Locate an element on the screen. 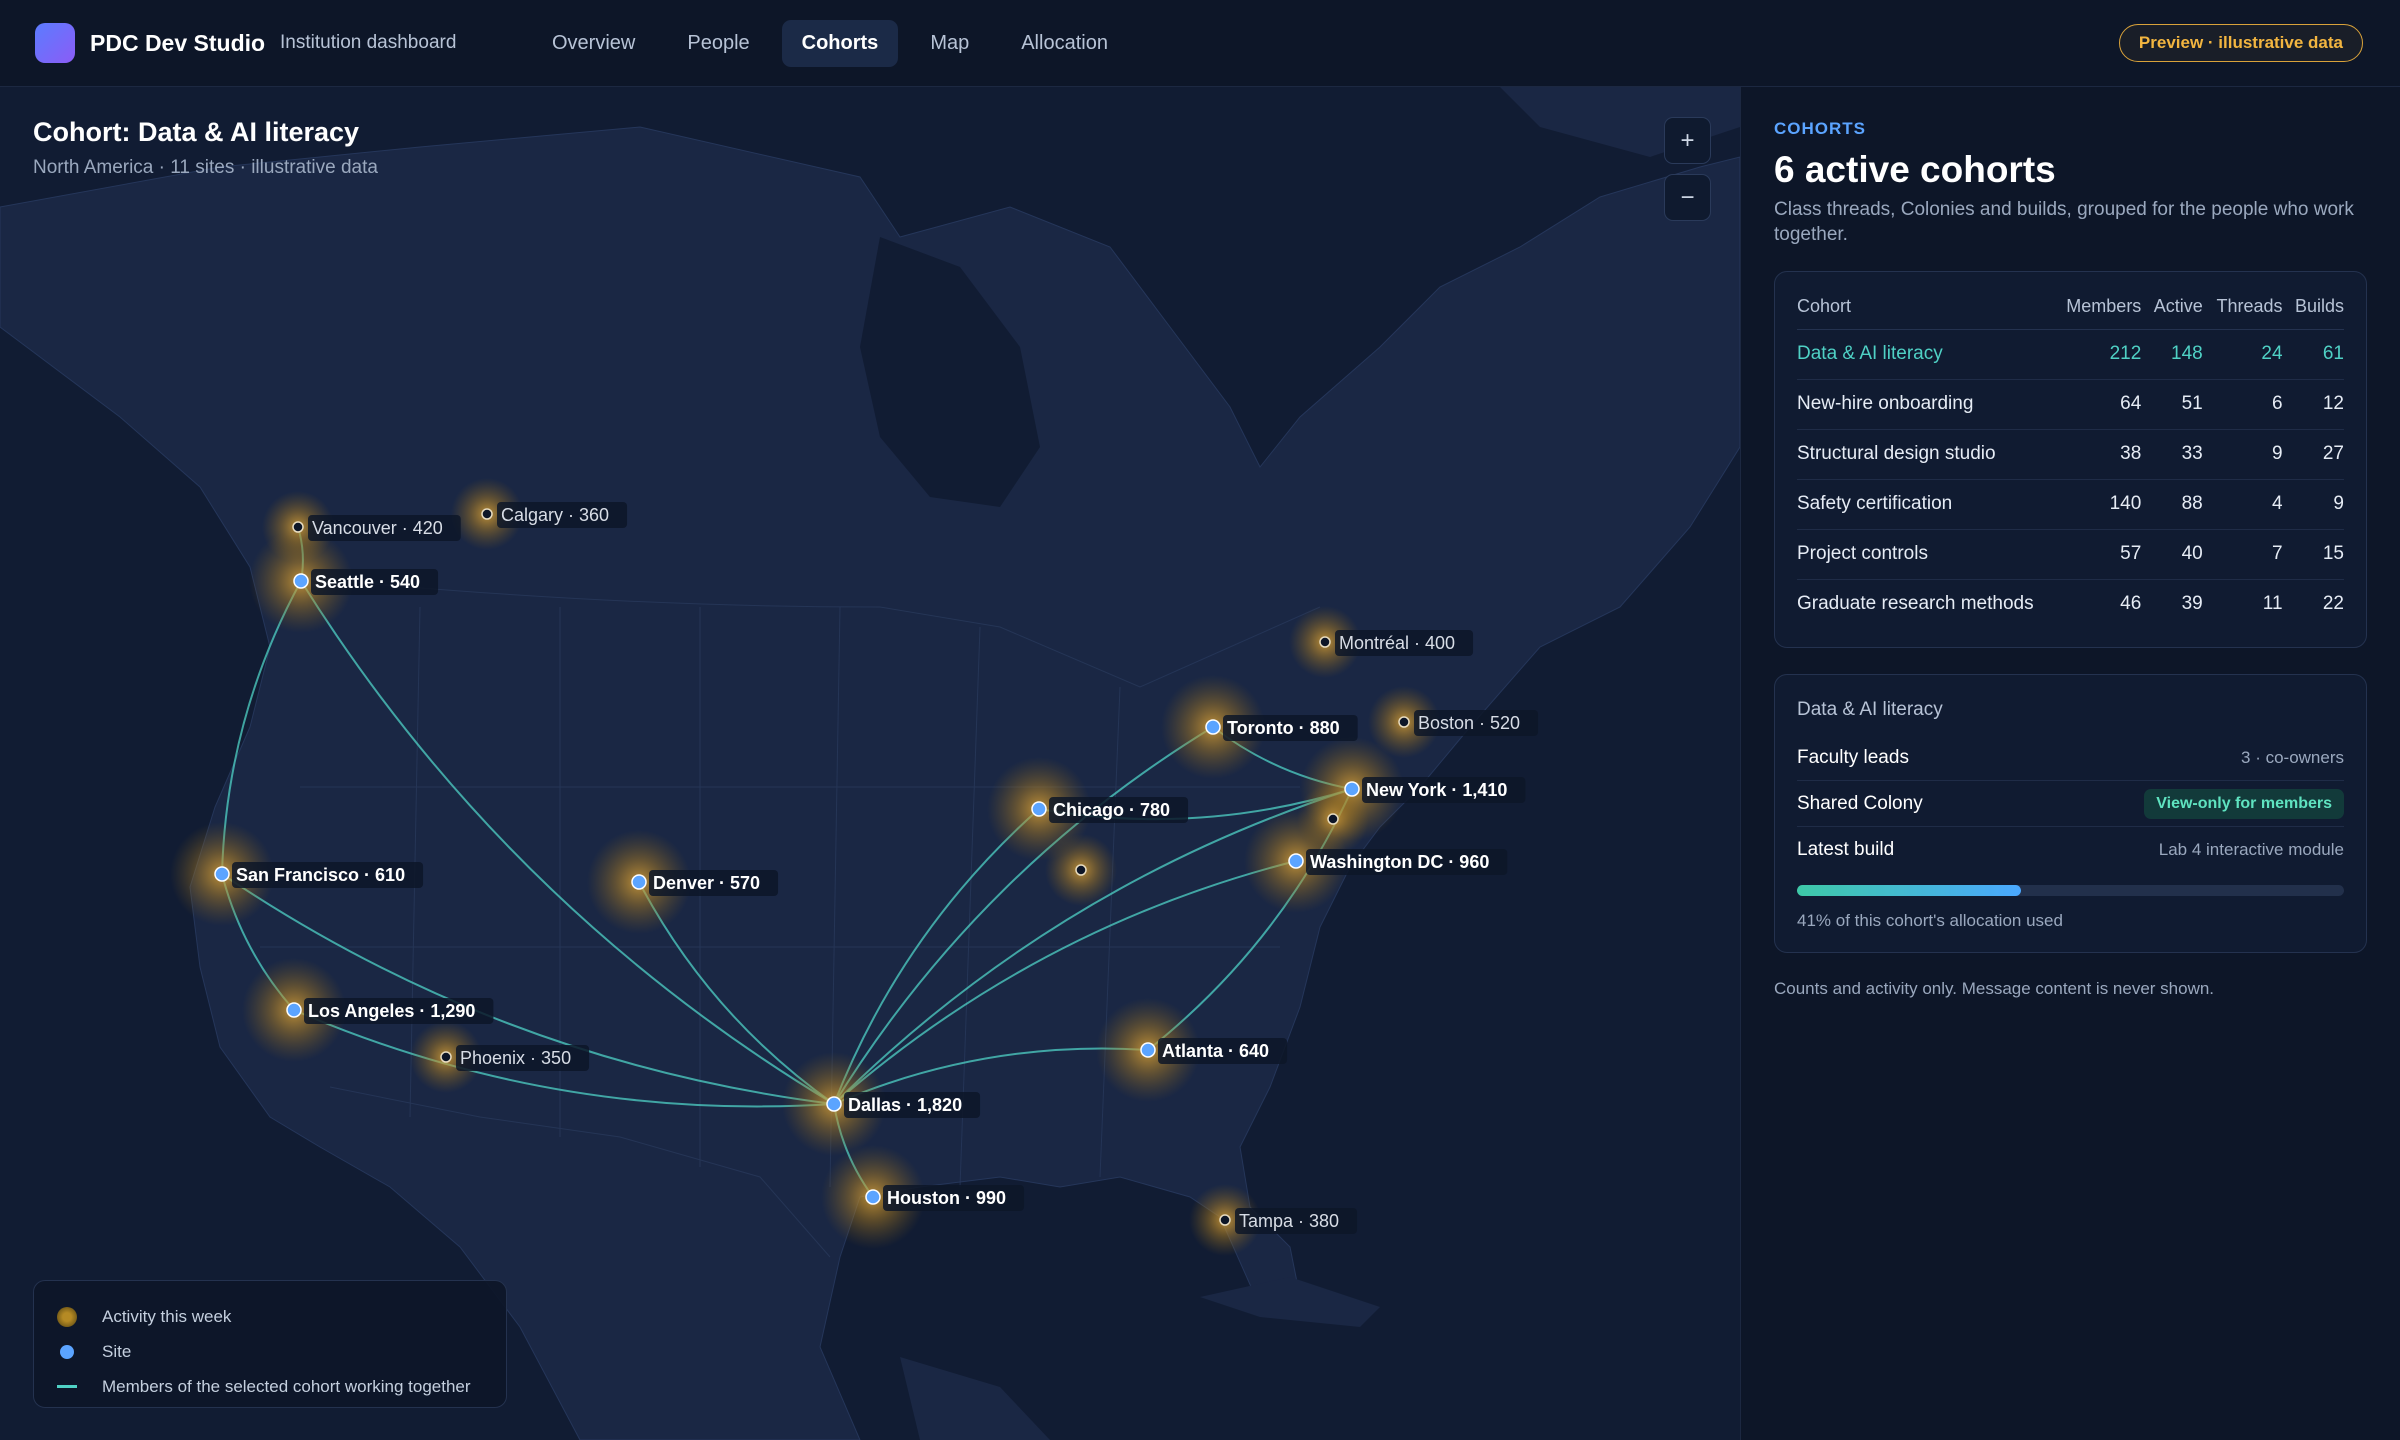  table-row: Project controls 57 40 7 15 is located at coordinates (2070, 554).